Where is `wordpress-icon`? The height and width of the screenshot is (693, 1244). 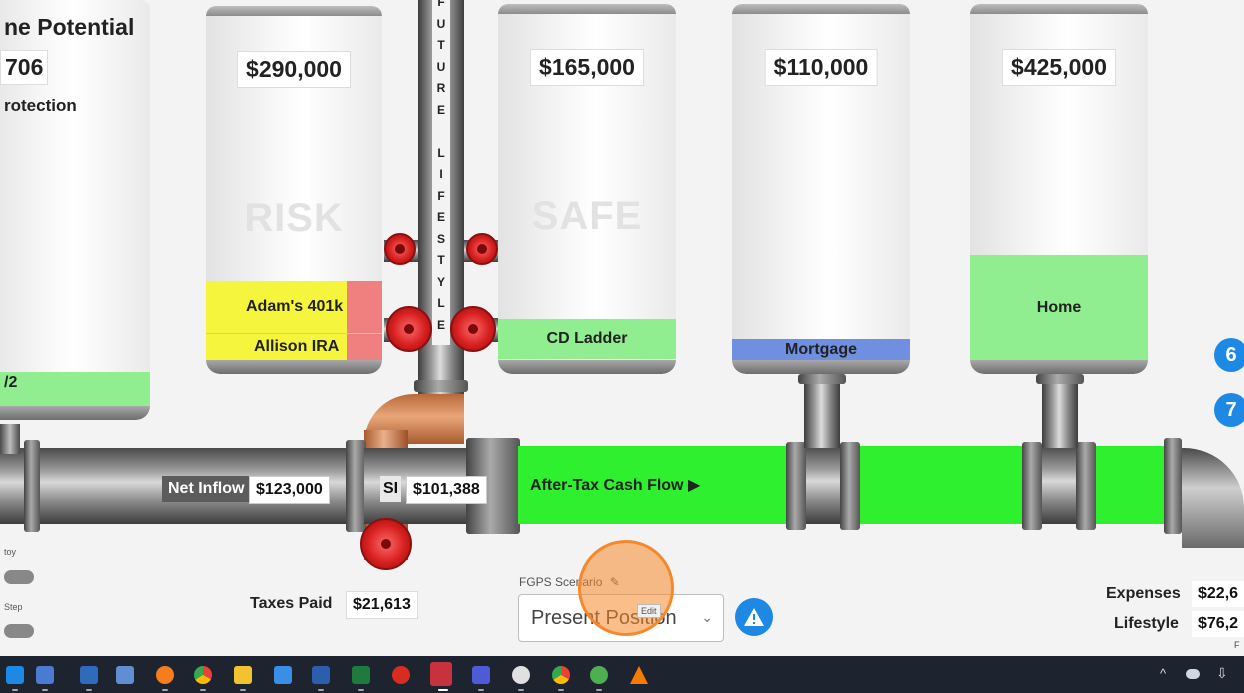 wordpress-icon is located at coordinates (521, 675).